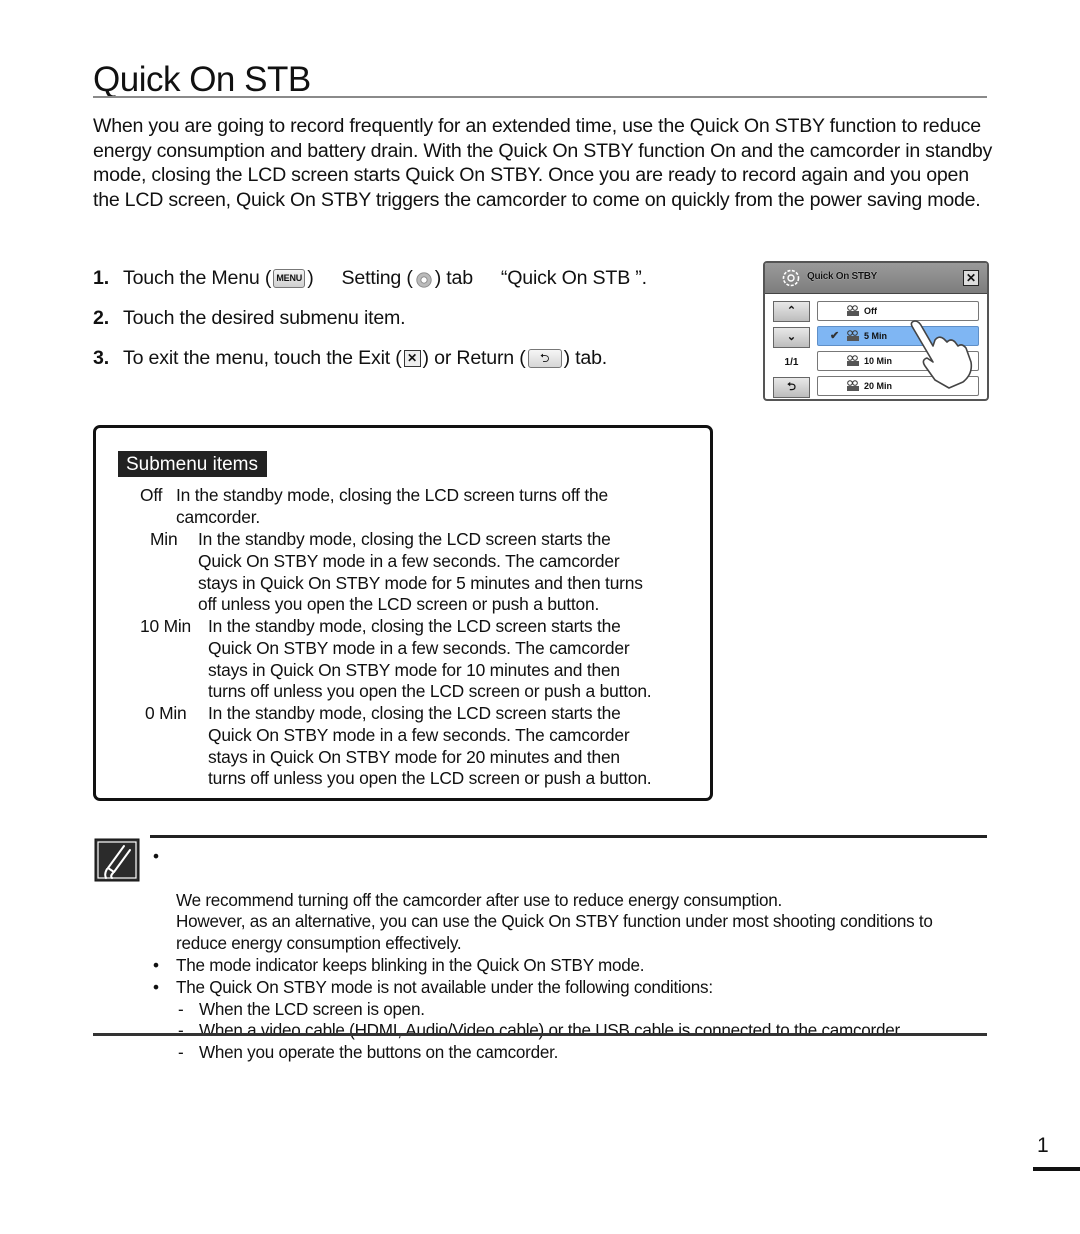  What do you see at coordinates (453, 278) in the screenshot?
I see `step-text: ) tab` at bounding box center [453, 278].